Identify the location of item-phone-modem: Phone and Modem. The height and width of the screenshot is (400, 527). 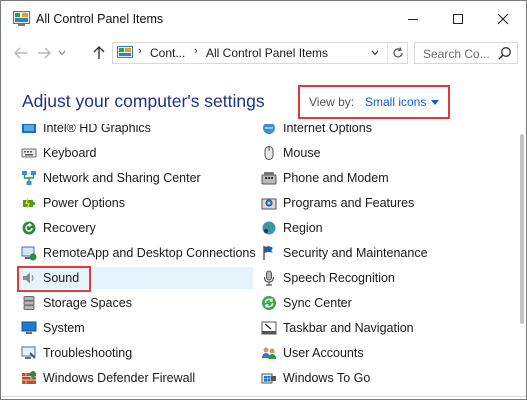
(325, 178).